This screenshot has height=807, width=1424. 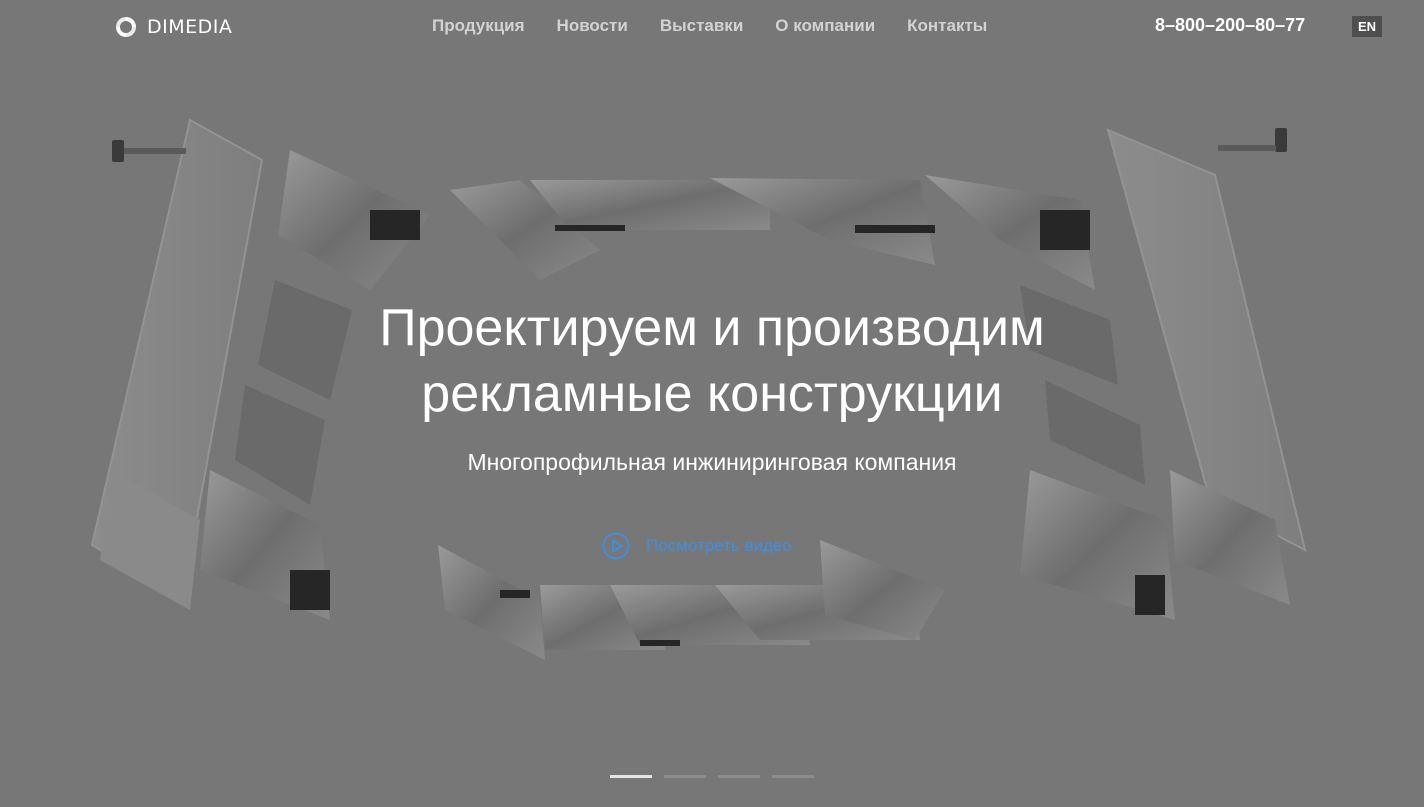 I want to click on logo: DIMEDIA, so click(x=173, y=27).